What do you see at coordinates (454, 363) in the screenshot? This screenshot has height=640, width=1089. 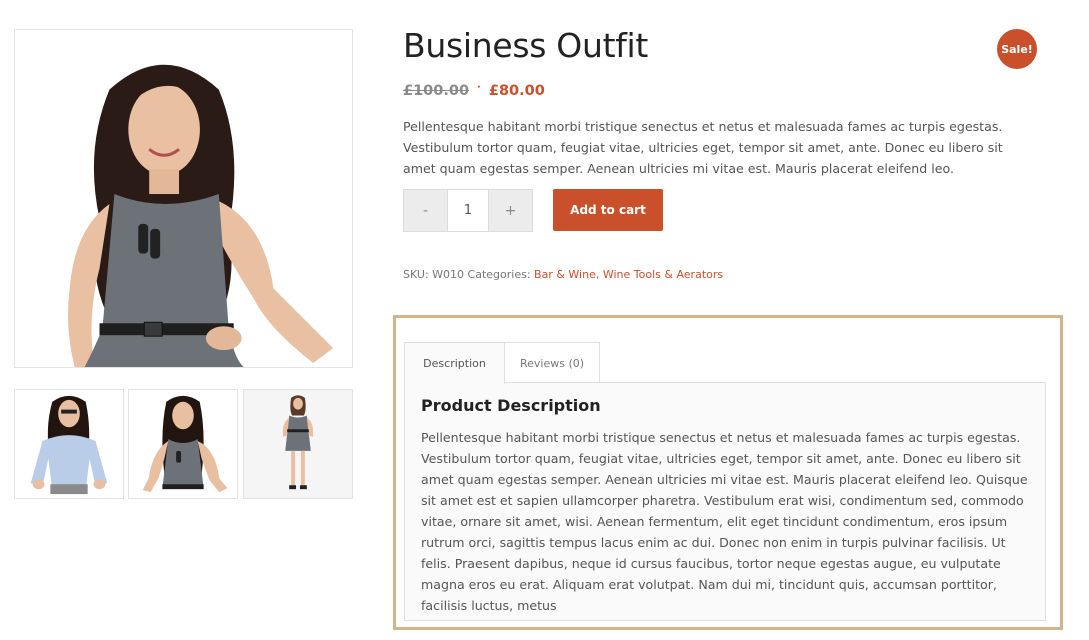 I see `tab-description: Description` at bounding box center [454, 363].